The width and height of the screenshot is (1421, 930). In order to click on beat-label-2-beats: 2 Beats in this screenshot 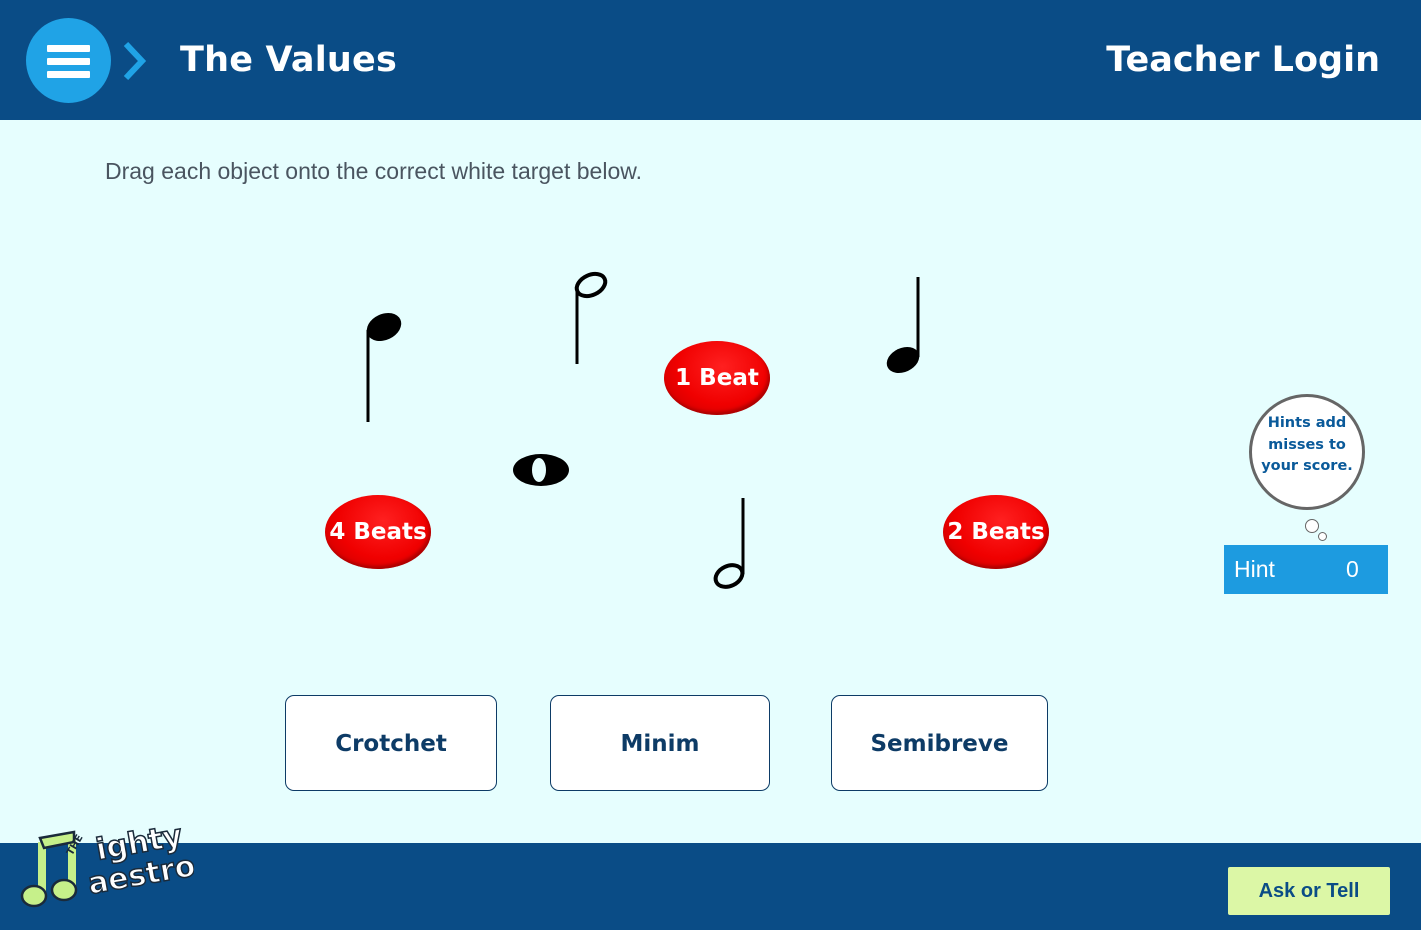, I will do `click(996, 532)`.